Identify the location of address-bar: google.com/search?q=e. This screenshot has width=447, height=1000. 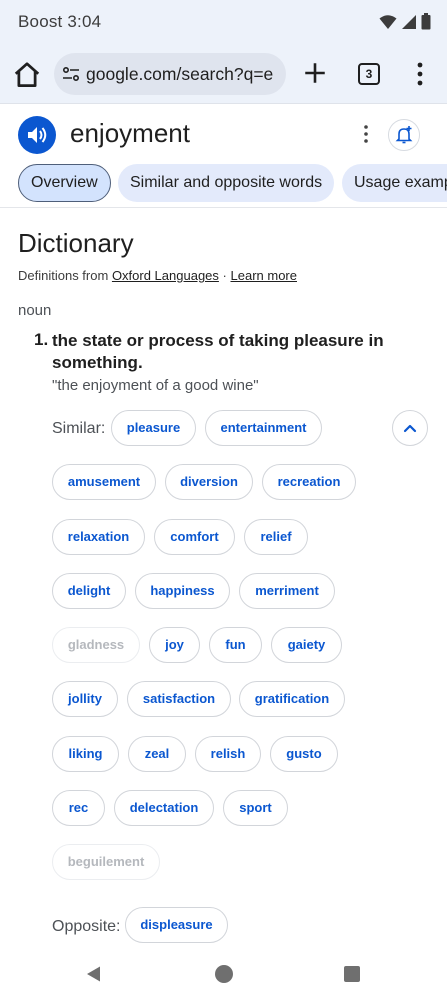
(170, 74).